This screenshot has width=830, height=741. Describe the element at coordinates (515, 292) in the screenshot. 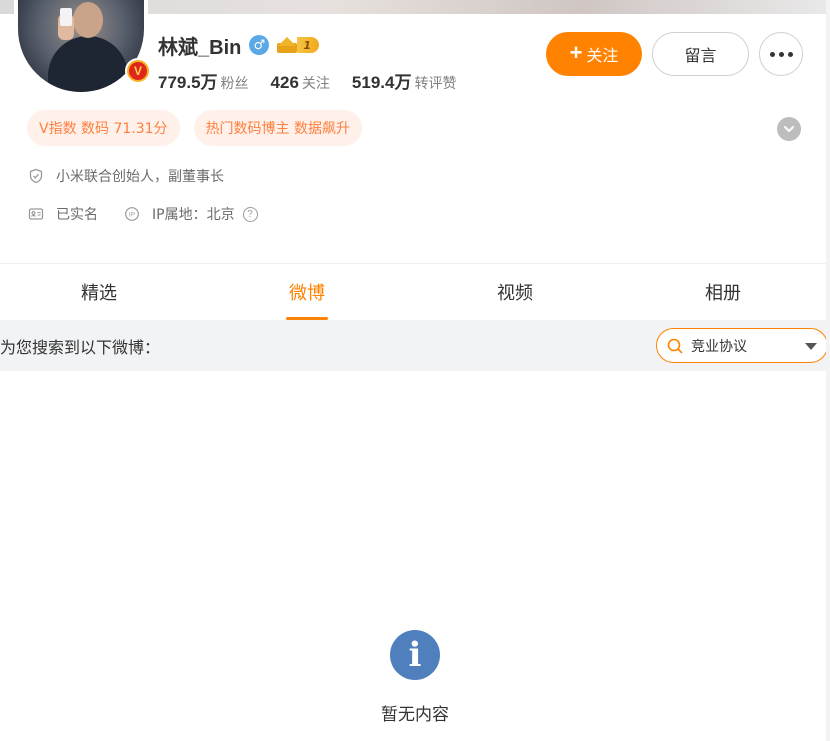

I see `tab-videos: 视频` at that location.